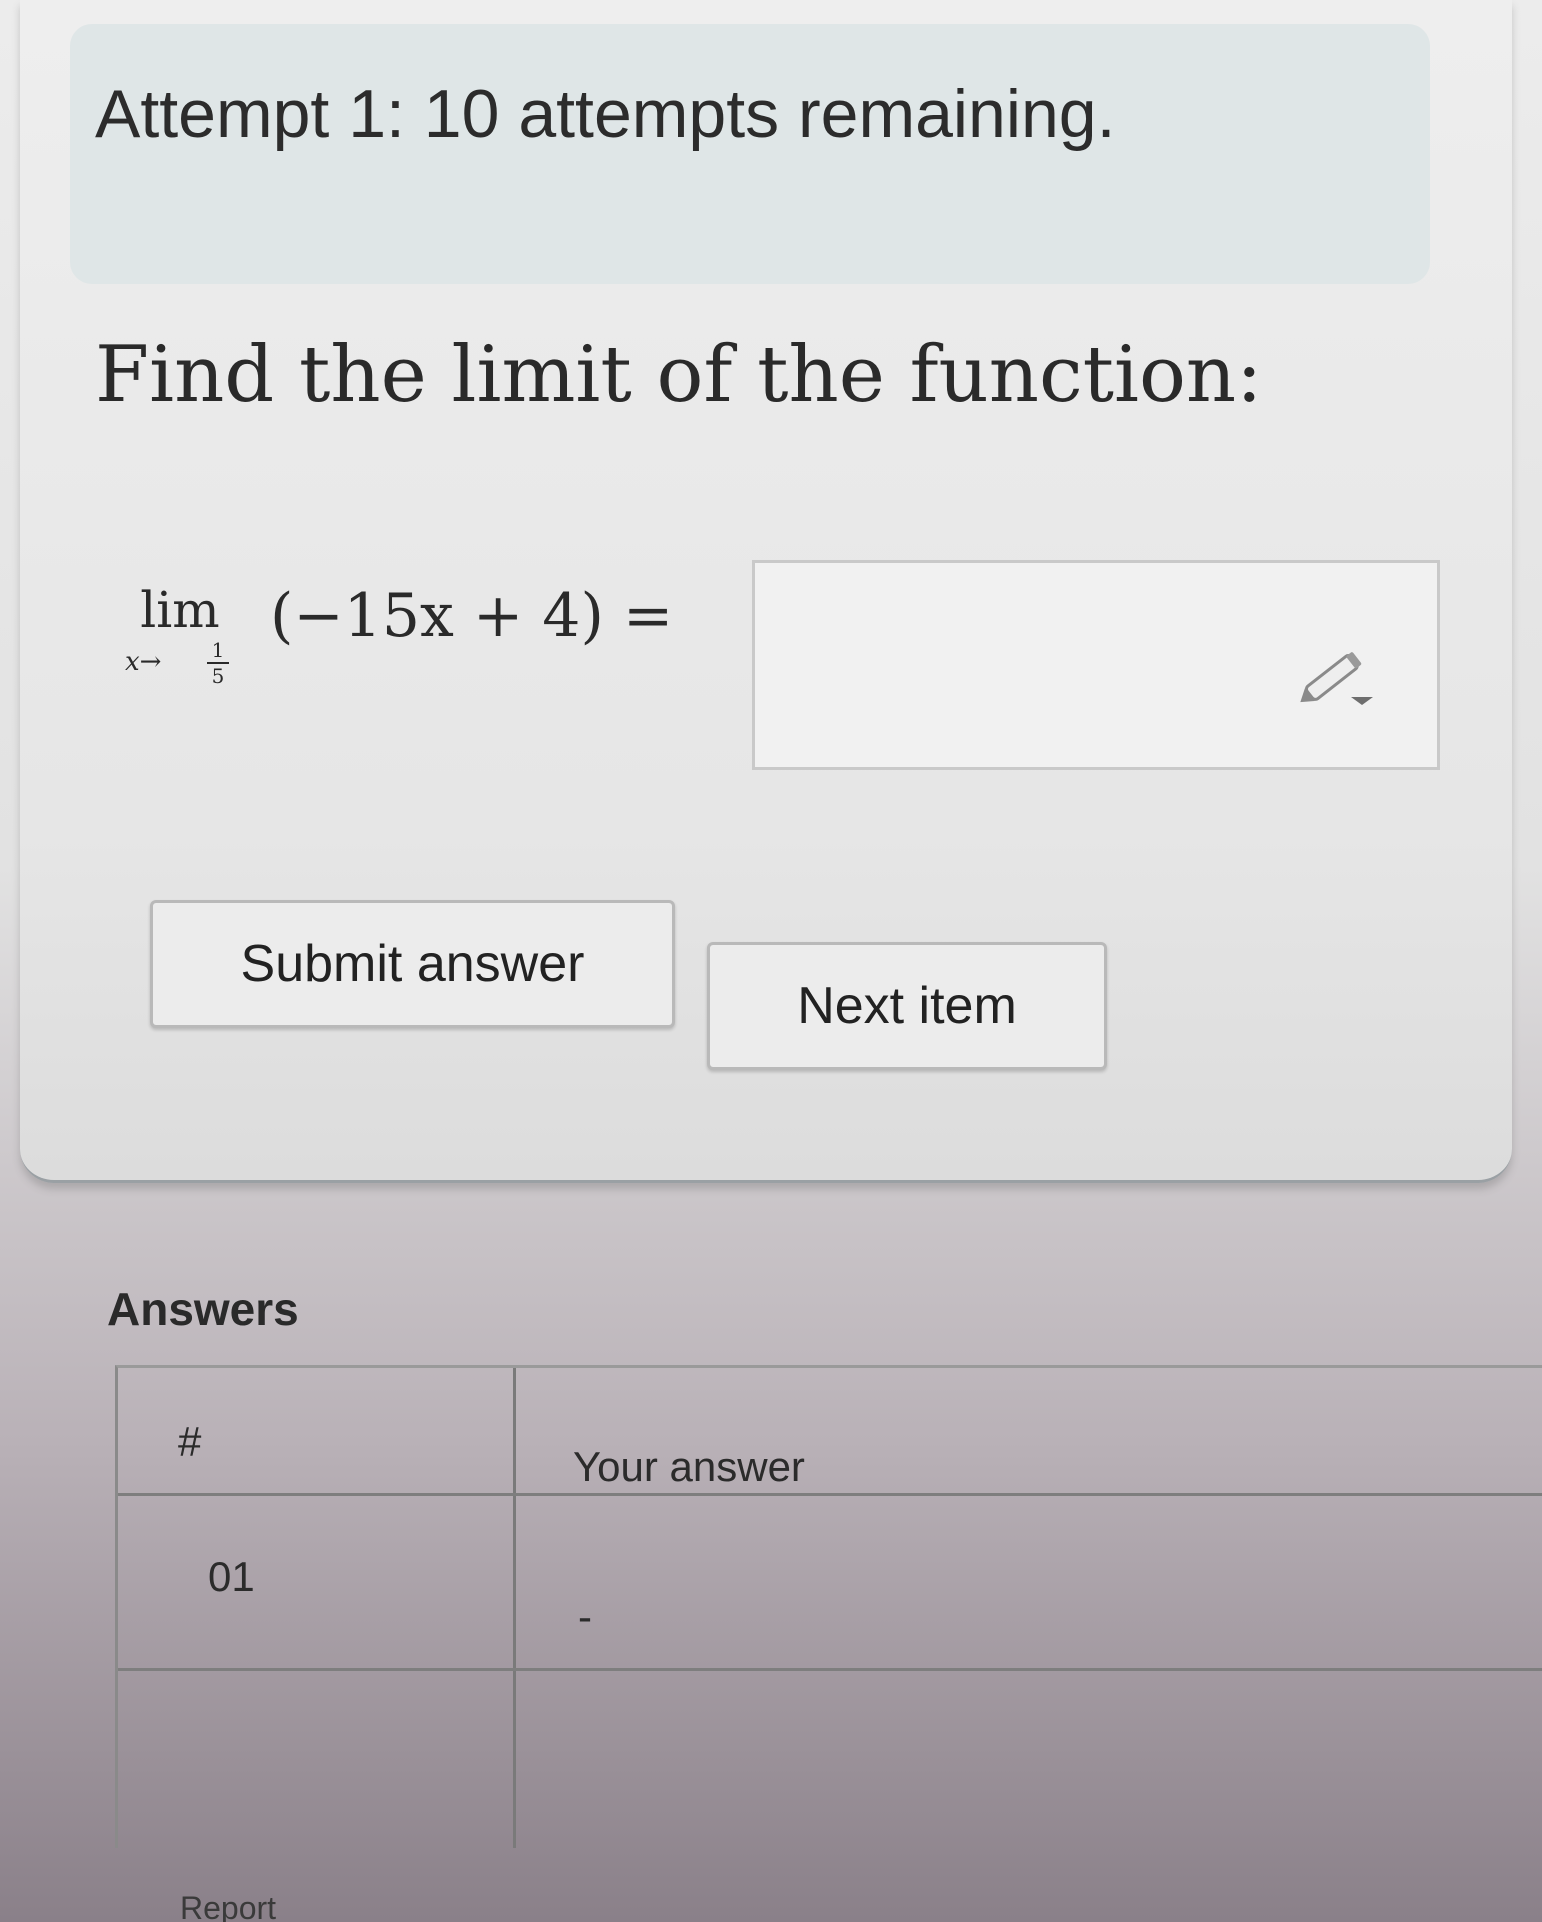 This screenshot has width=1542, height=1922. I want to click on limit-variable: x→, so click(143, 662).